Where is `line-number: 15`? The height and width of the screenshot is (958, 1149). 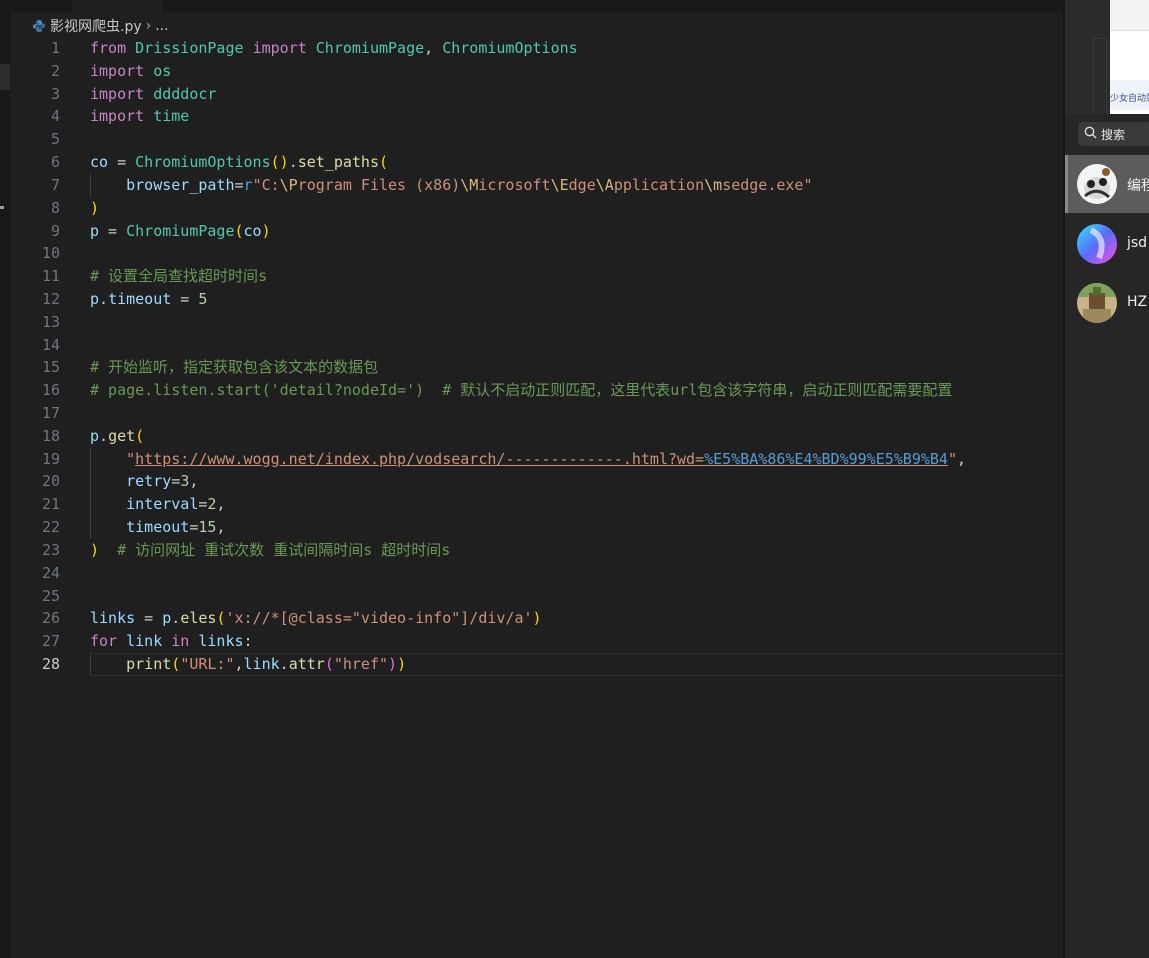 line-number: 15 is located at coordinates (50, 367).